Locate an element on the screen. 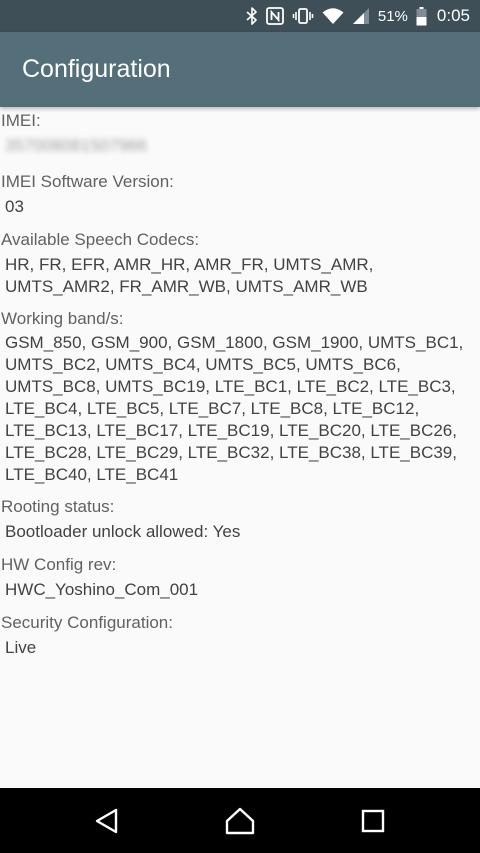 The height and width of the screenshot is (853, 480). working-bands-label: Working band/s: is located at coordinates (62, 318).